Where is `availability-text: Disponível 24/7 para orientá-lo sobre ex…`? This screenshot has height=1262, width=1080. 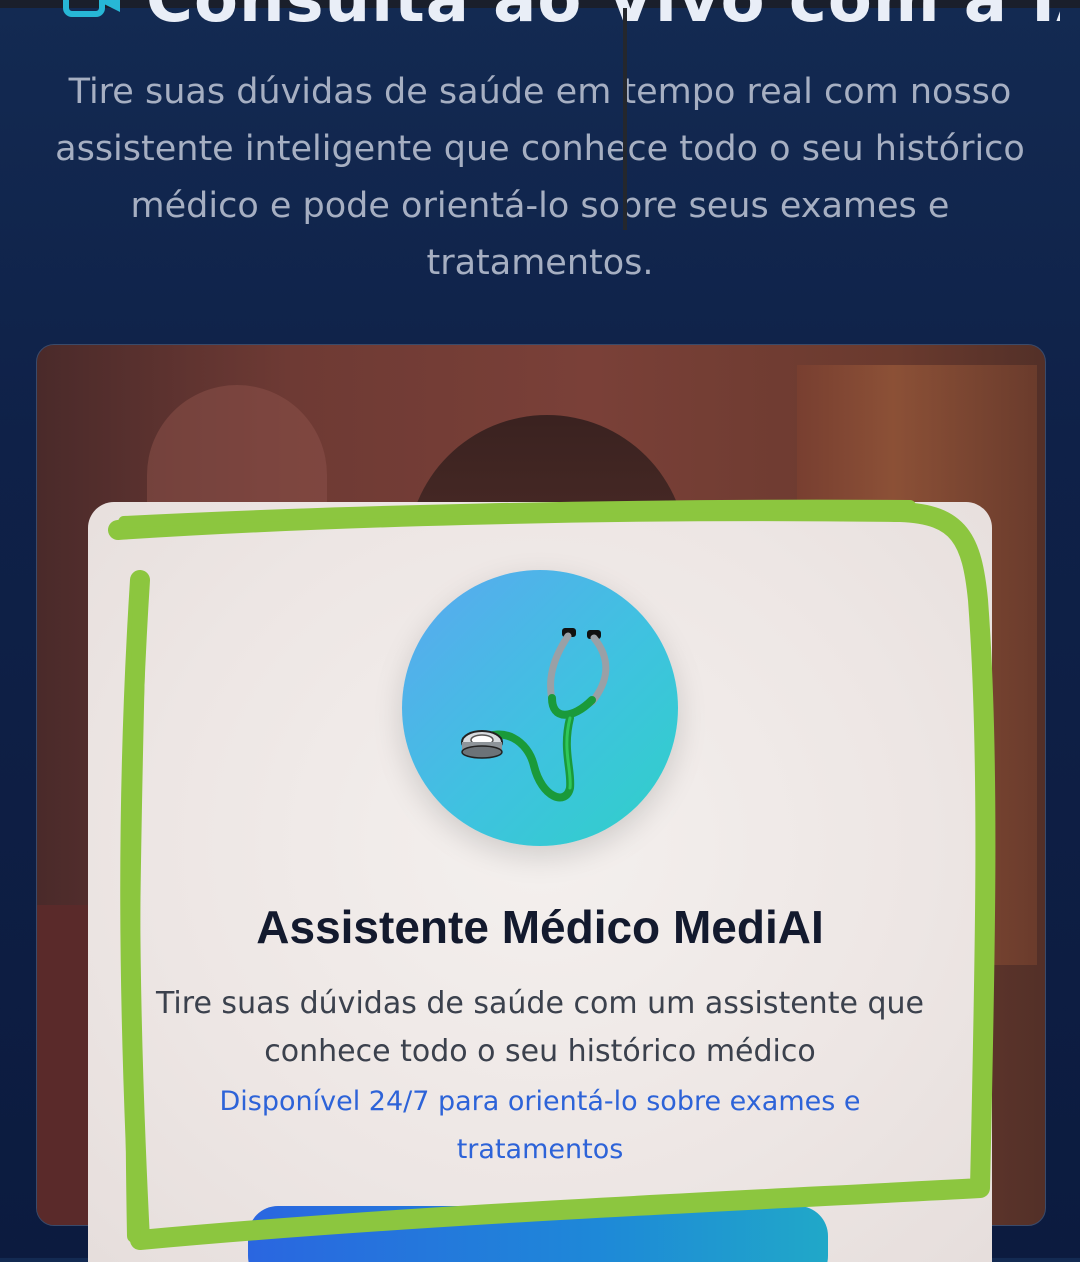
availability-text: Disponível 24/7 para orientá-lo sobre ex… is located at coordinates (540, 1125).